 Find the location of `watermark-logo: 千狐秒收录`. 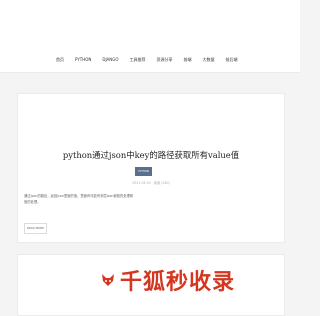

watermark-logo: 千狐秒收录 is located at coordinates (167, 280).